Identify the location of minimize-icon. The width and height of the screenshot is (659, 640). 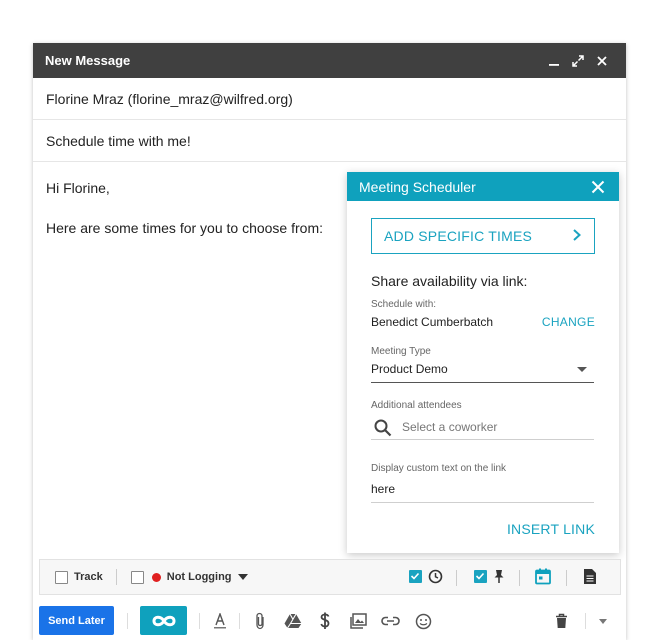
(554, 61).